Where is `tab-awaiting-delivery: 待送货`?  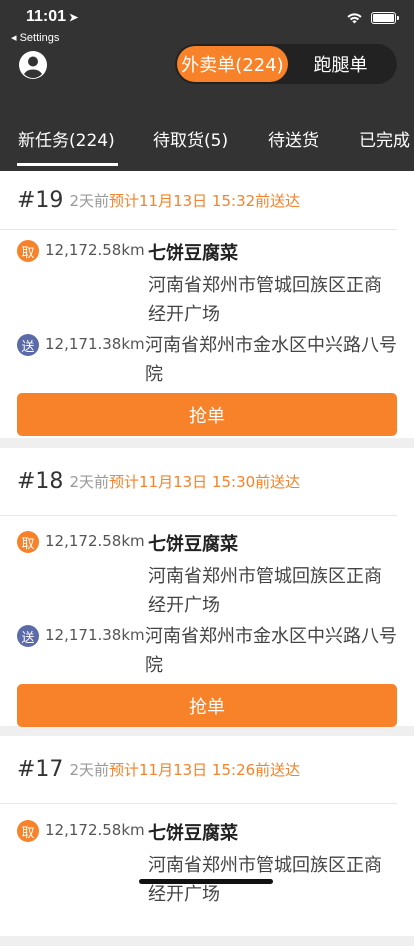 tab-awaiting-delivery: 待送货 is located at coordinates (293, 138).